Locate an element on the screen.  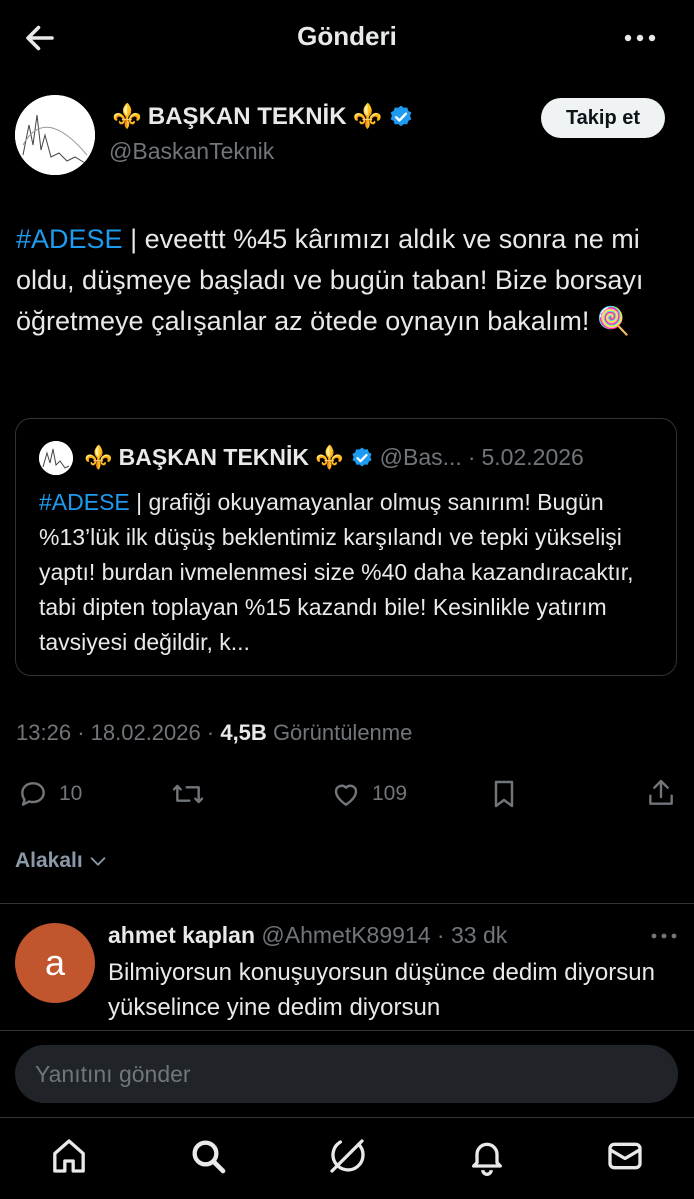
bottom-nav is located at coordinates (347, 1158).